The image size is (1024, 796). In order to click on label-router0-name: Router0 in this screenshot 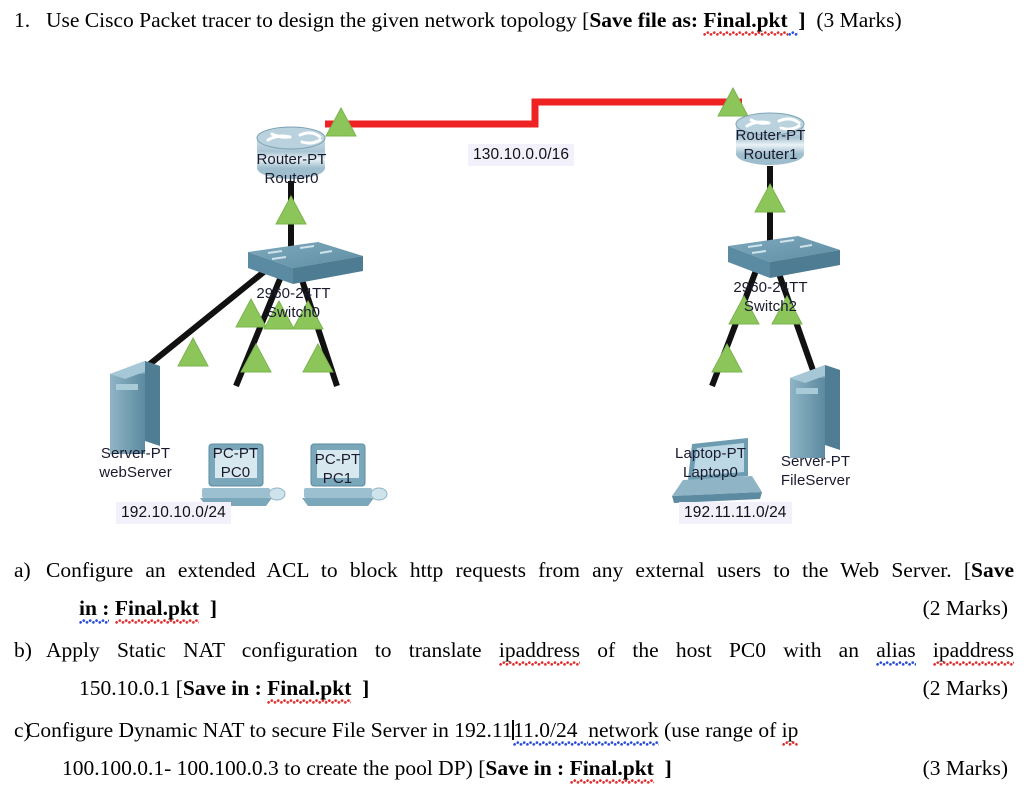, I will do `click(291, 178)`.